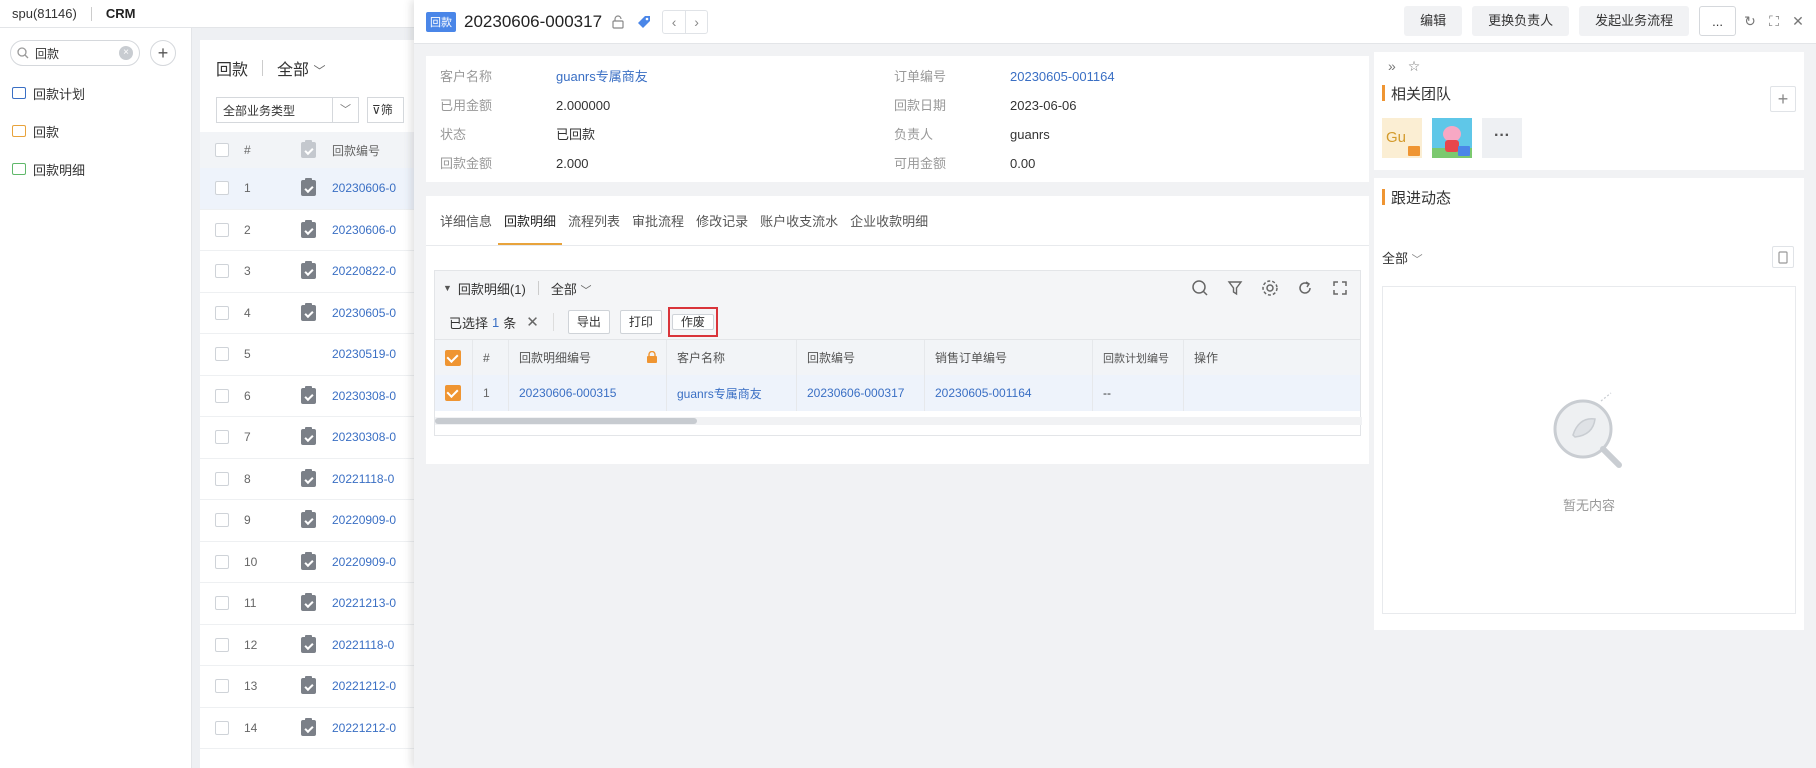  I want to click on detail-no-link: 20230606-000315, so click(588, 393).